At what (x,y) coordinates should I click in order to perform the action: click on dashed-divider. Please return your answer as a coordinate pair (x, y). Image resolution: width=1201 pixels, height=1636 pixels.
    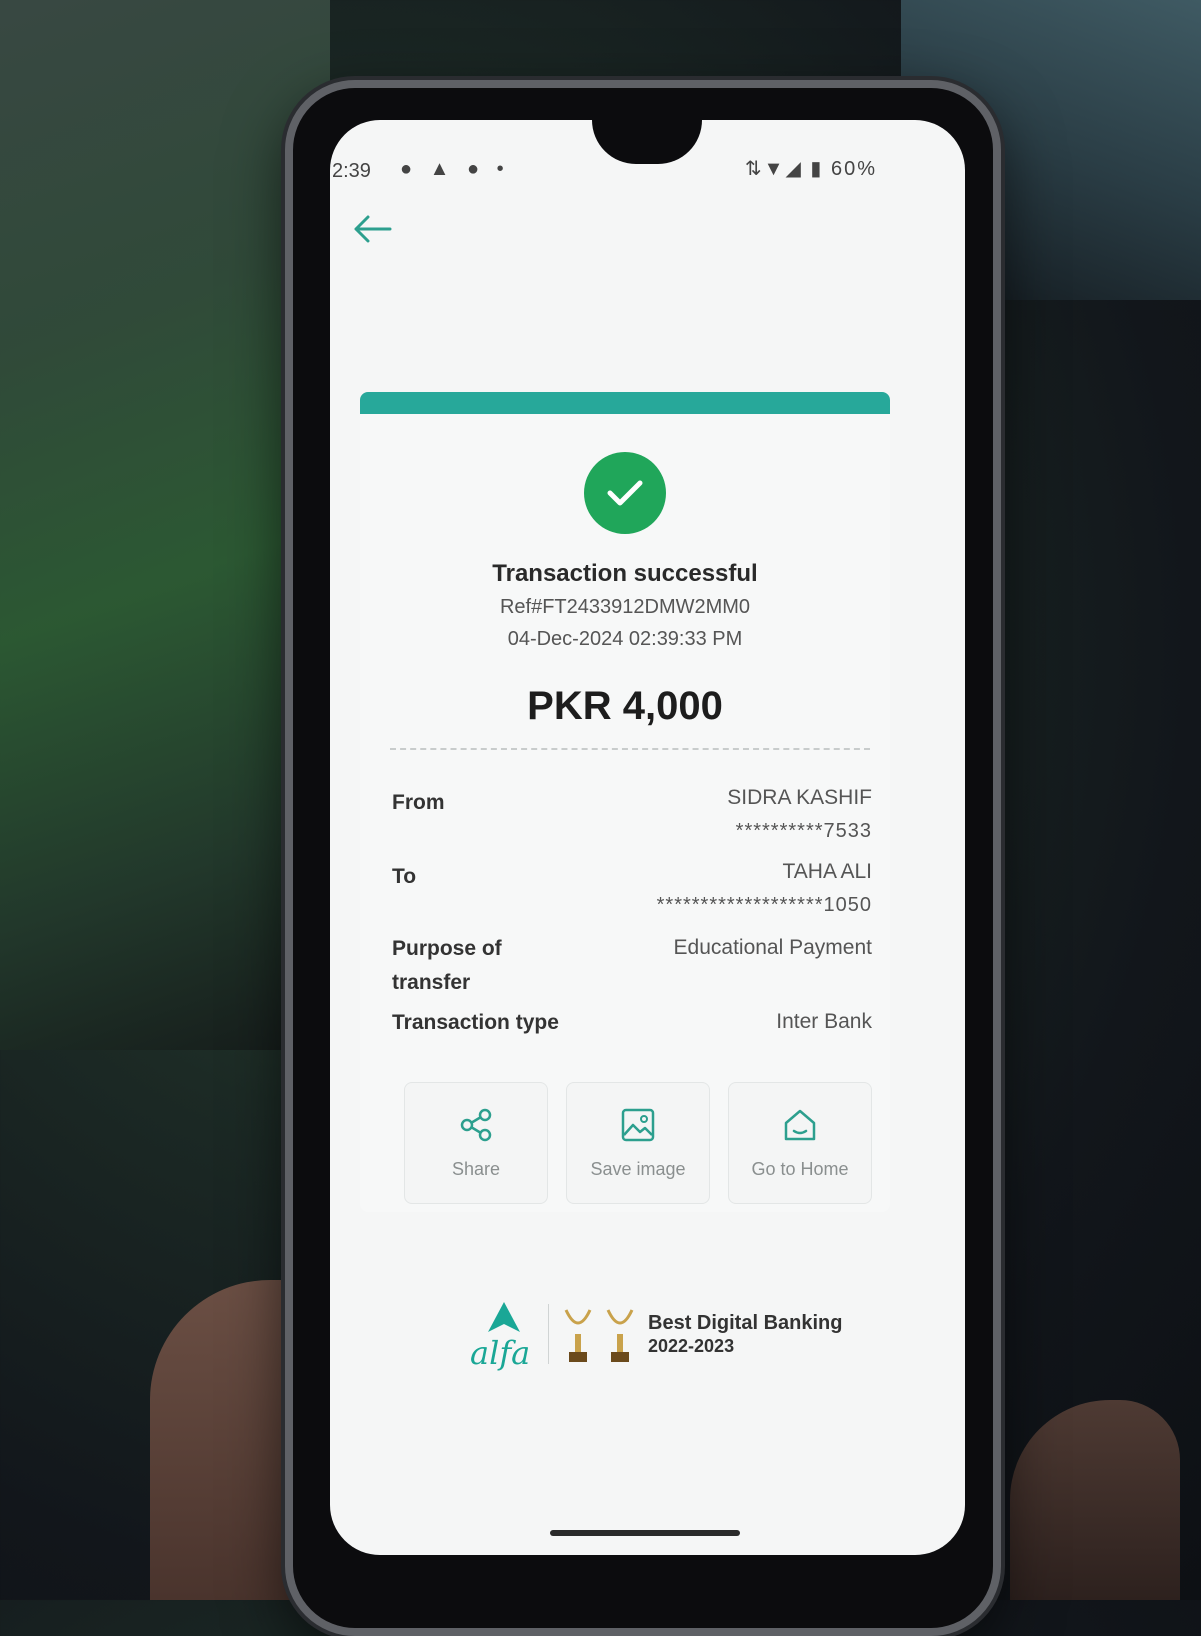
    Looking at the image, I should click on (630, 749).